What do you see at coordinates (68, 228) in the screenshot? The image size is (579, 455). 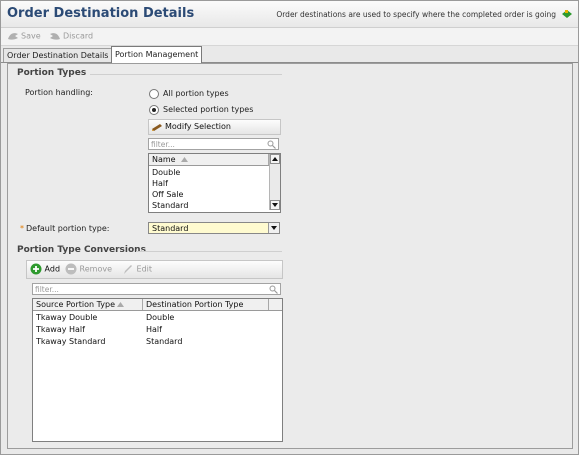 I see `default-portion-type-label-text: Default portion type:` at bounding box center [68, 228].